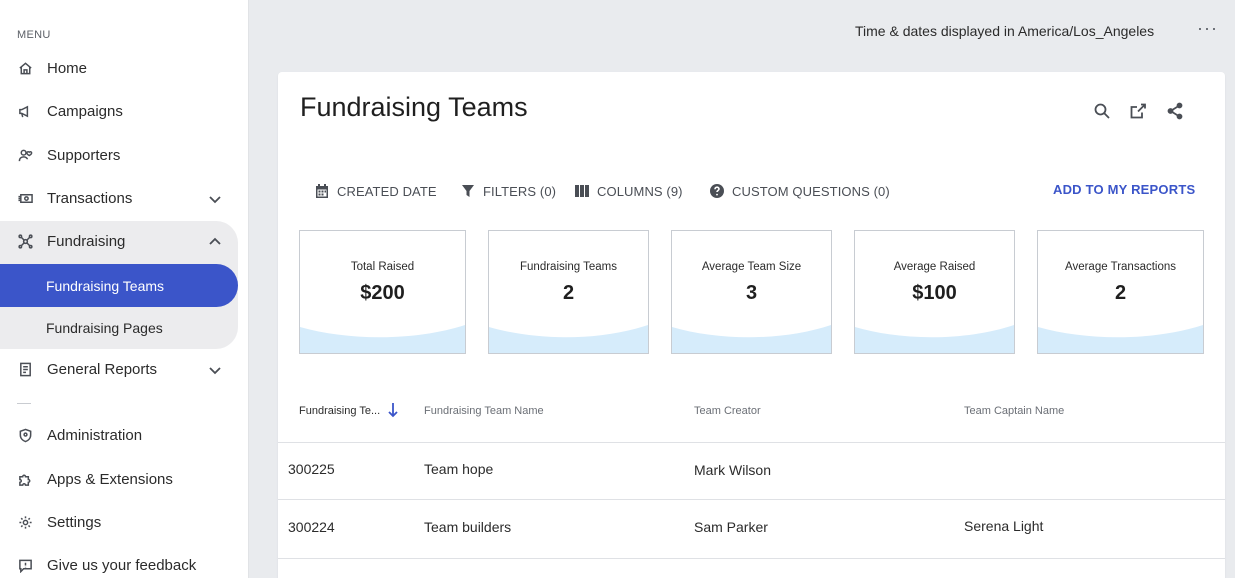 This screenshot has width=1235, height=578. What do you see at coordinates (25, 199) in the screenshot?
I see `money-icon` at bounding box center [25, 199].